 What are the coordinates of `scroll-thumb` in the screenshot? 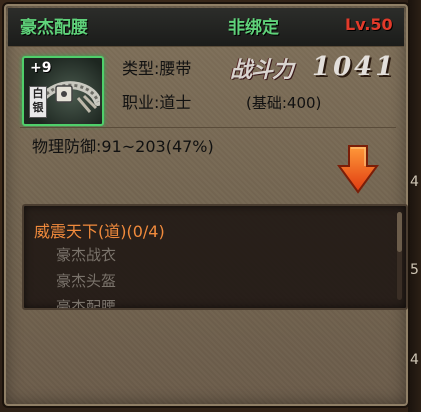 It's located at (399, 232).